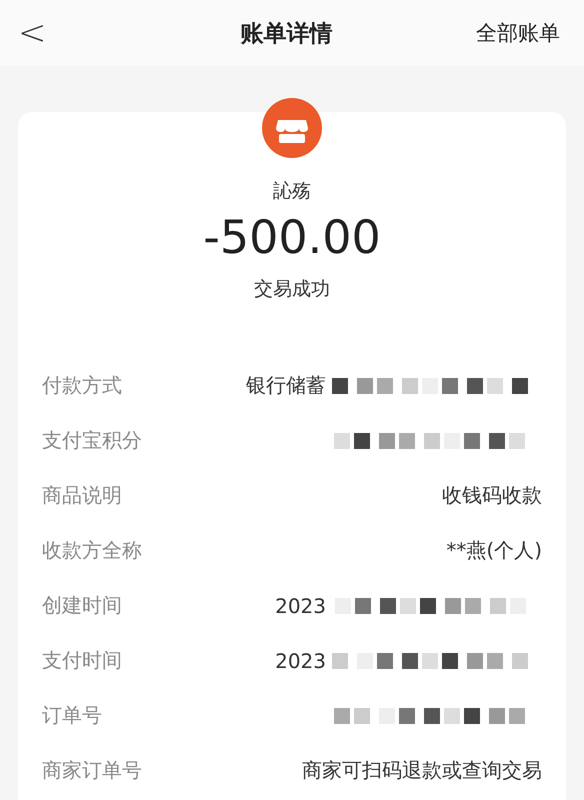 The width and height of the screenshot is (584, 800). I want to click on field-label: 付款方式, so click(82, 385).